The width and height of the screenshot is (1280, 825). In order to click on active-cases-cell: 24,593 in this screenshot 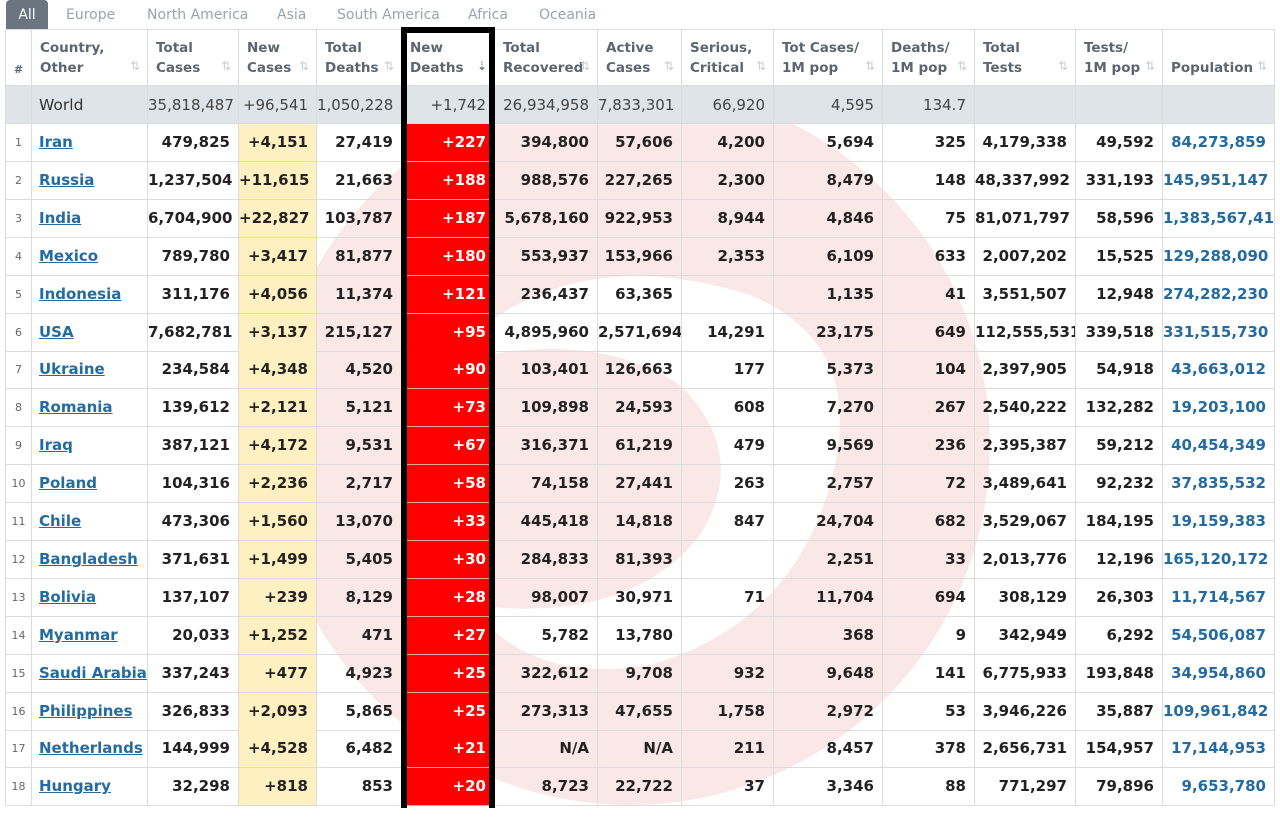, I will do `click(640, 408)`.